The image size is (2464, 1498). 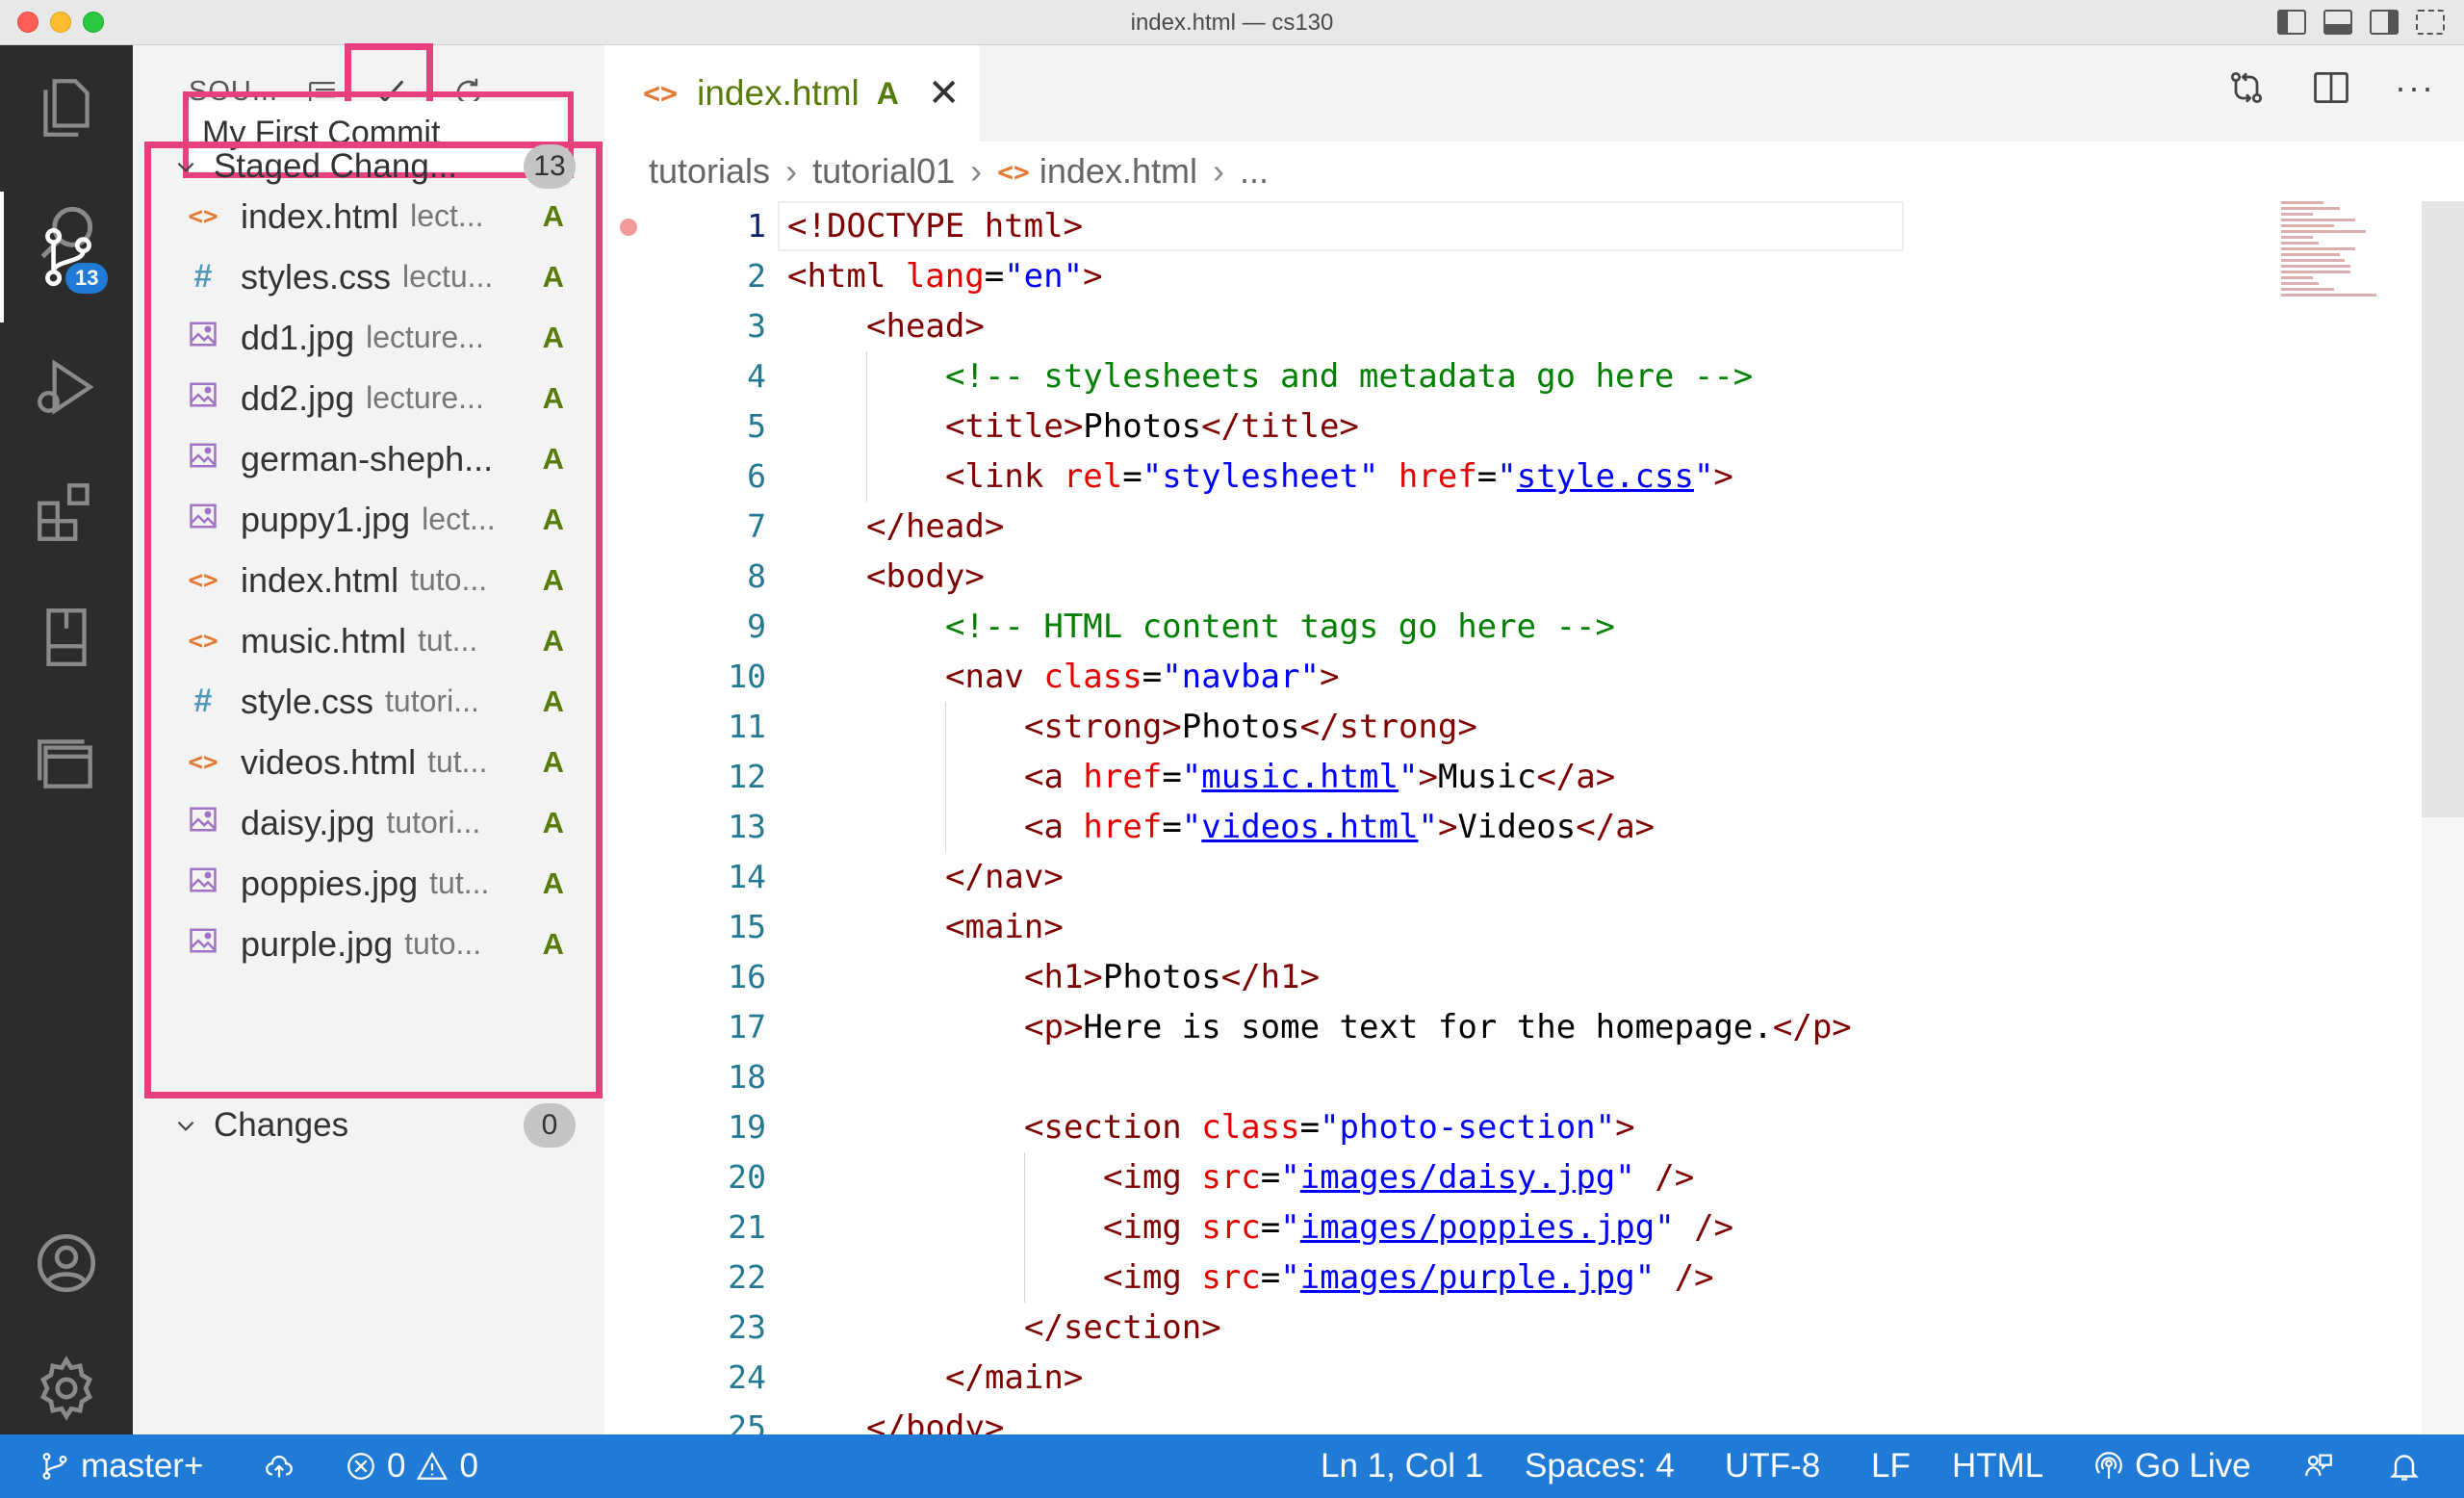 What do you see at coordinates (66, 763) in the screenshot?
I see `panel-view-icon` at bounding box center [66, 763].